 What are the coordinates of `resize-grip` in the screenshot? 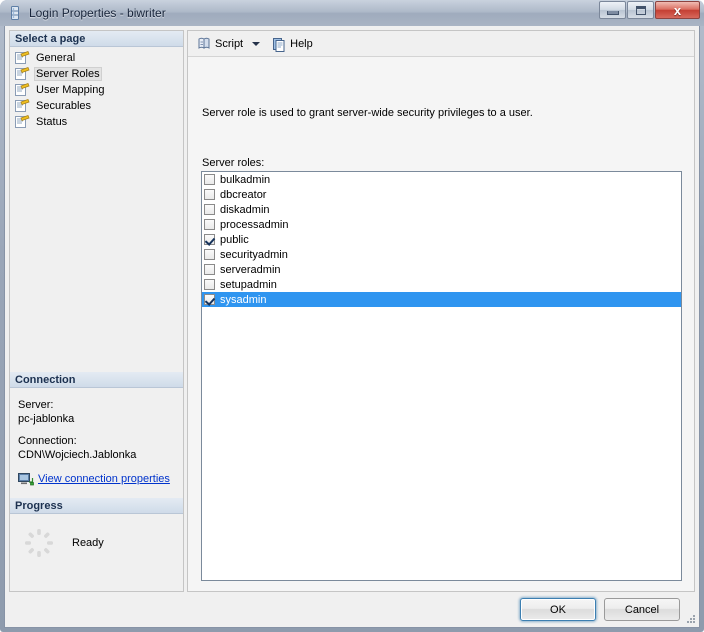 It's located at (691, 619).